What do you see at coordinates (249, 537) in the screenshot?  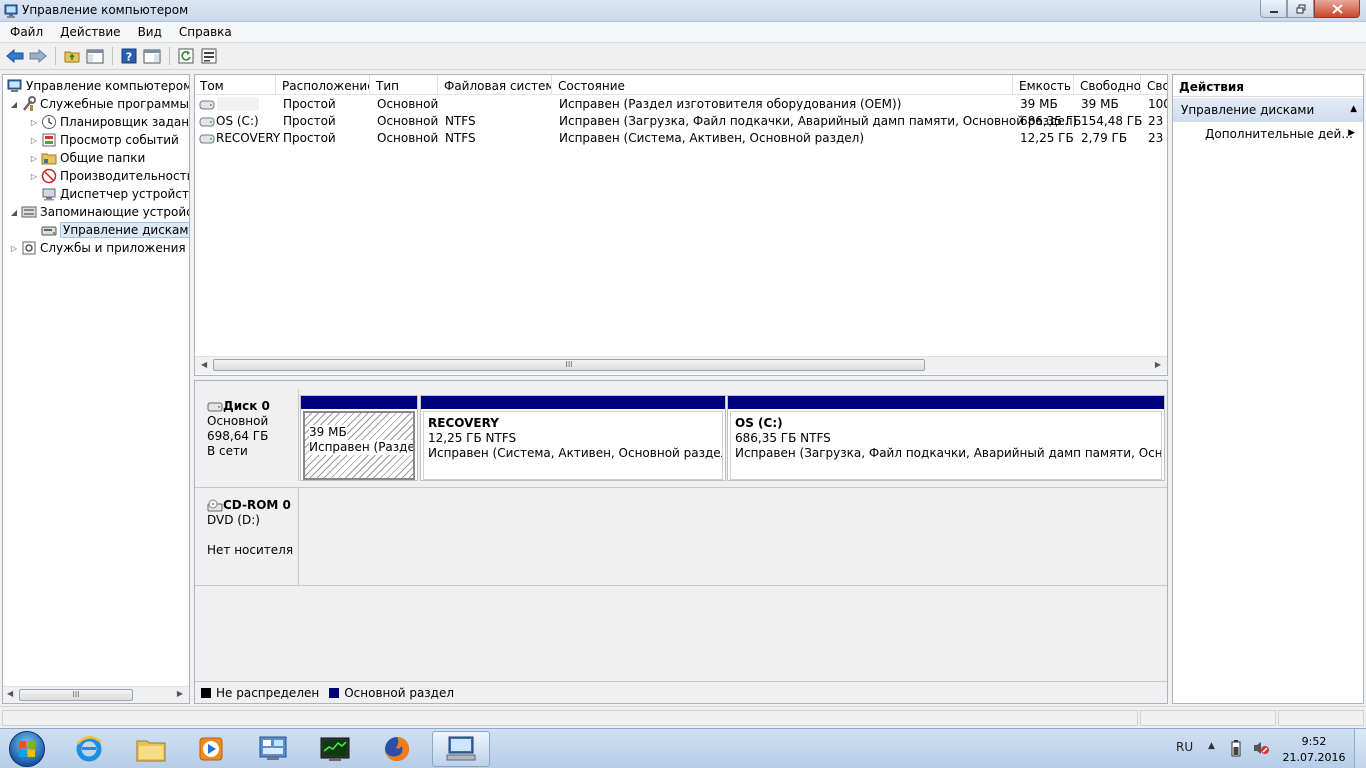 I see `cdrom-0-label: CD-ROM 0 DVD (D:) Нет носителя` at bounding box center [249, 537].